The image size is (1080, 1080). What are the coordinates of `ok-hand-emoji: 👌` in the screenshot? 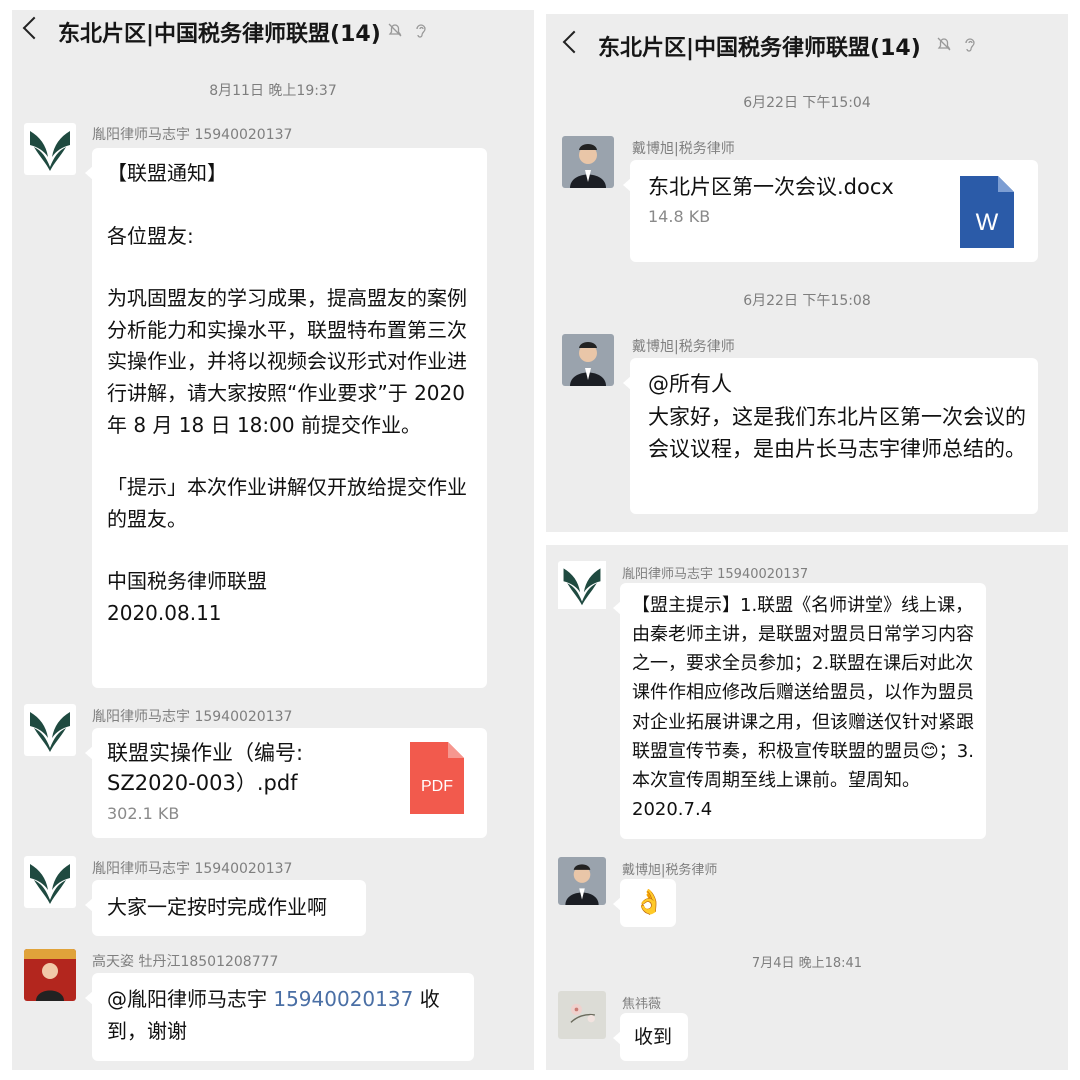 It's located at (649, 902).